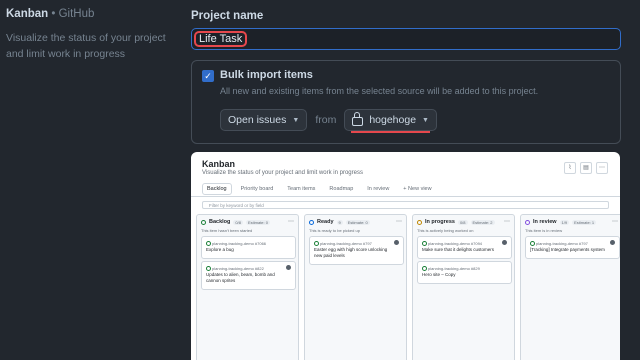 This screenshot has width=640, height=360. I want to click on card-title: [Tracking] Integrate payments system, so click(567, 249).